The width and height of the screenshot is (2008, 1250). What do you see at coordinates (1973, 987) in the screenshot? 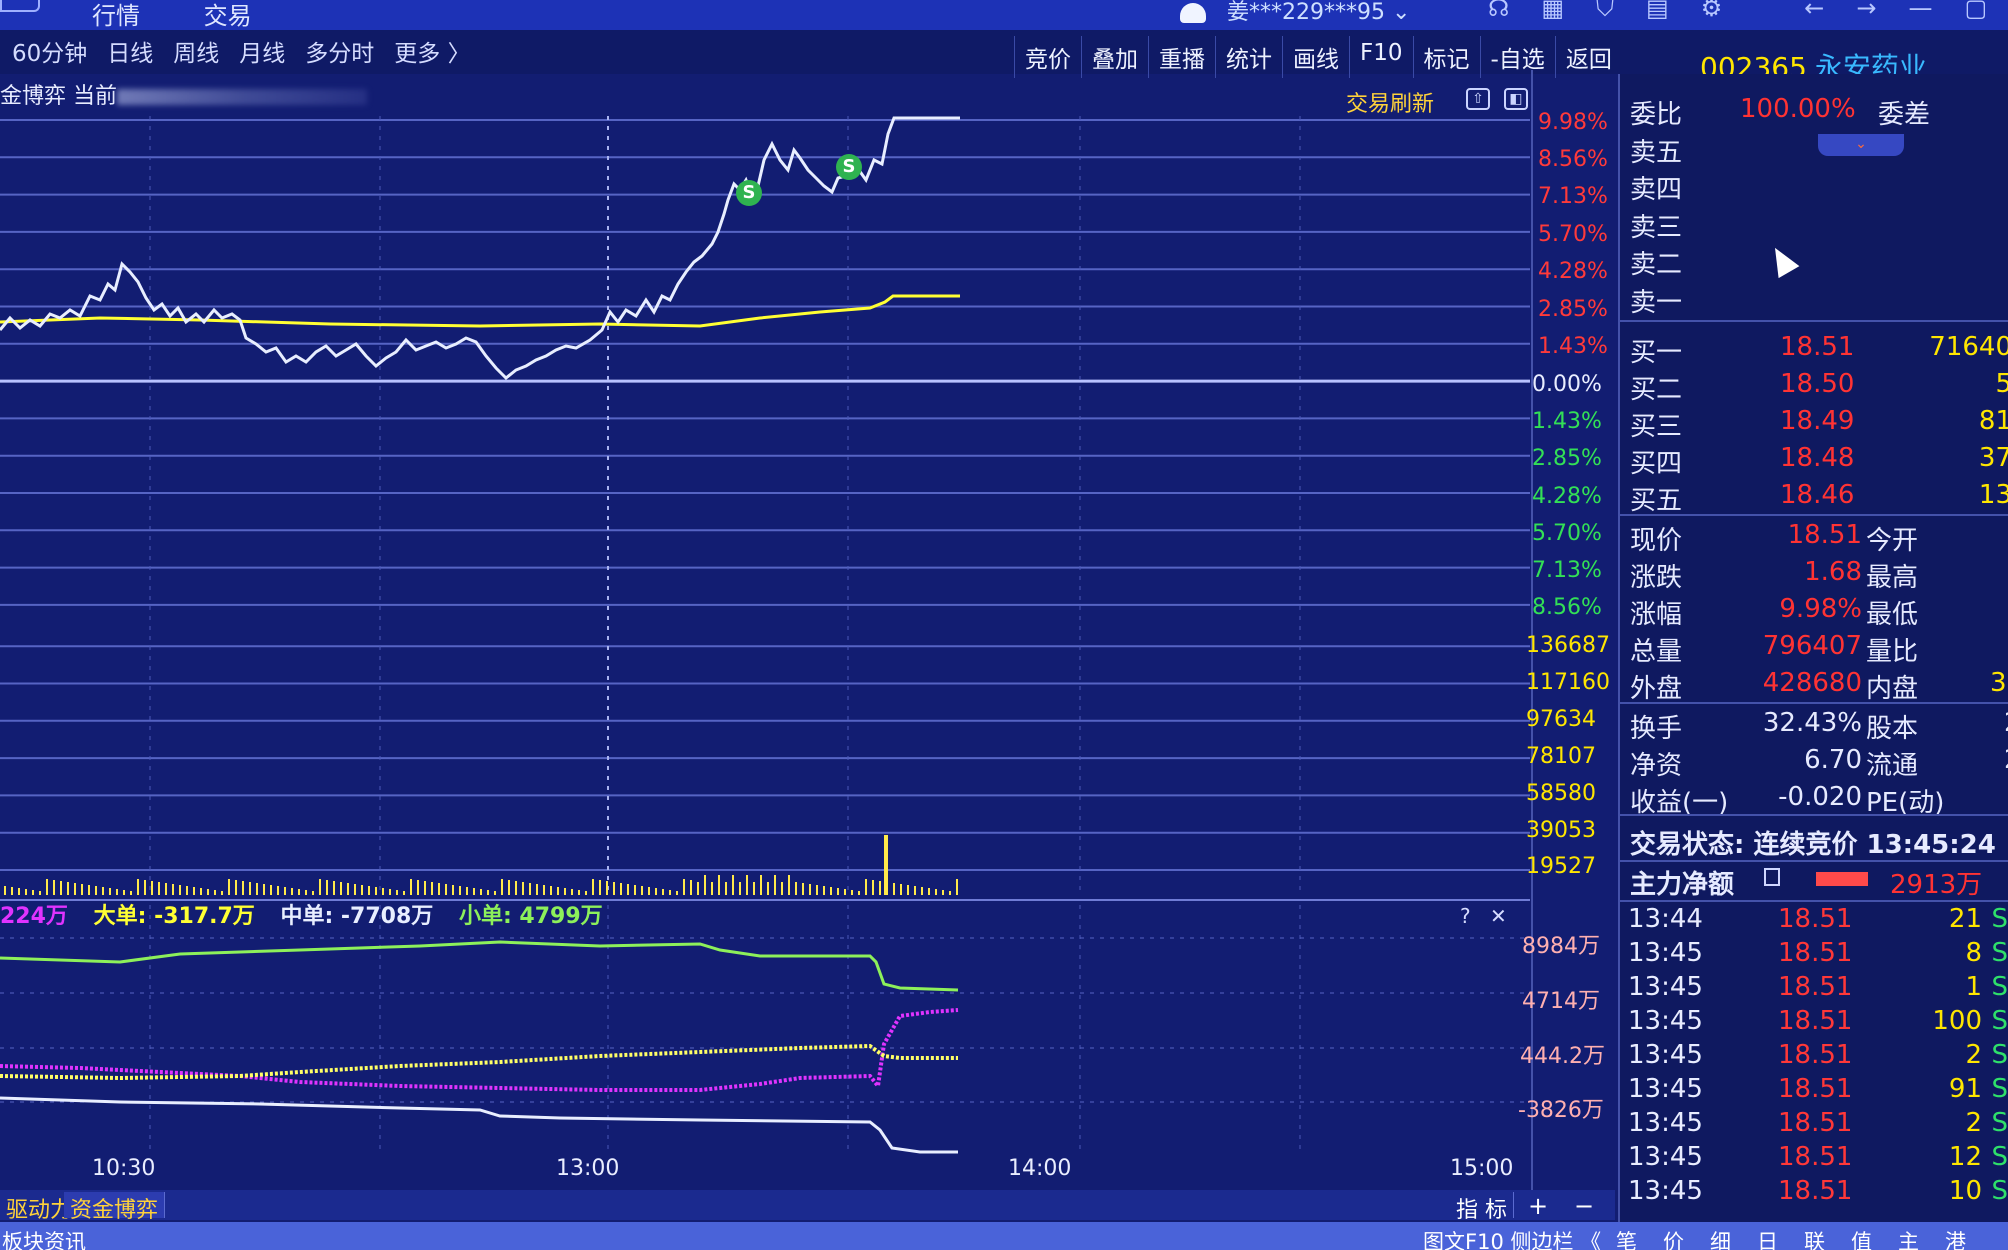
I see `tick-volume: 1` at bounding box center [1973, 987].